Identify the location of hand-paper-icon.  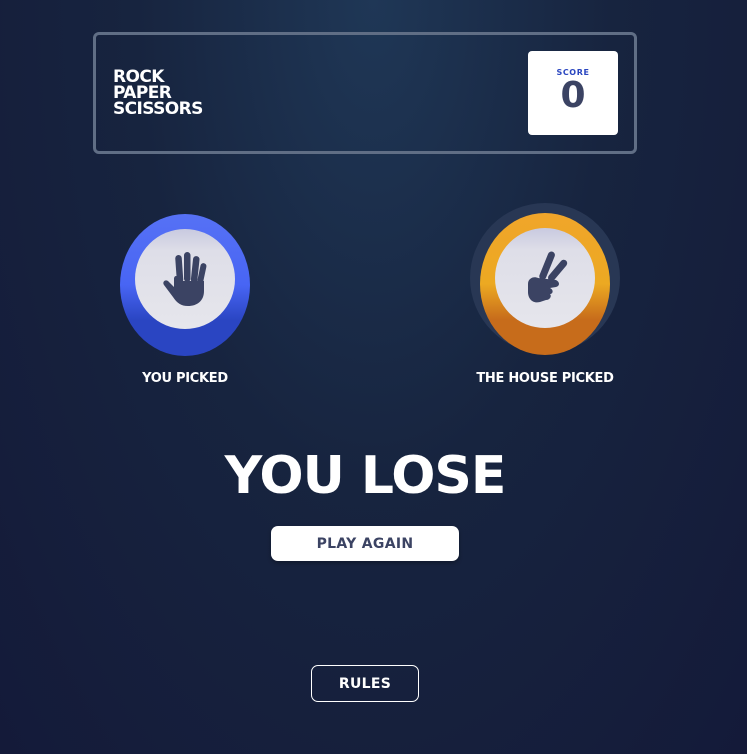
(185, 279).